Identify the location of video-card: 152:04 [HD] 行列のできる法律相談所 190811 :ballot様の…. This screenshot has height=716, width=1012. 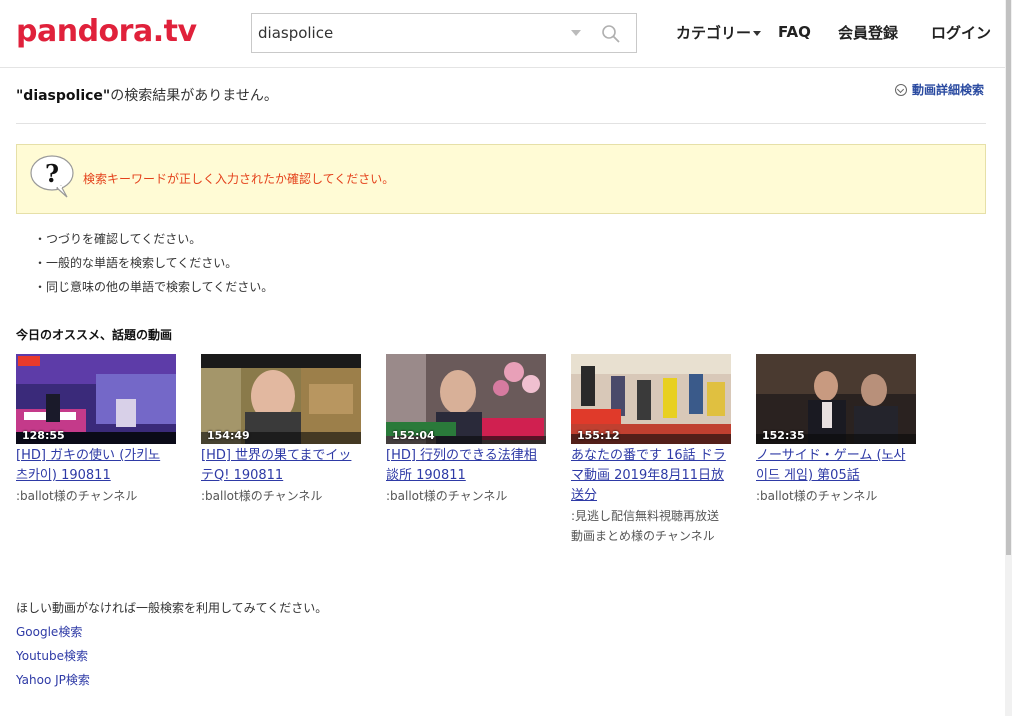
(471, 430).